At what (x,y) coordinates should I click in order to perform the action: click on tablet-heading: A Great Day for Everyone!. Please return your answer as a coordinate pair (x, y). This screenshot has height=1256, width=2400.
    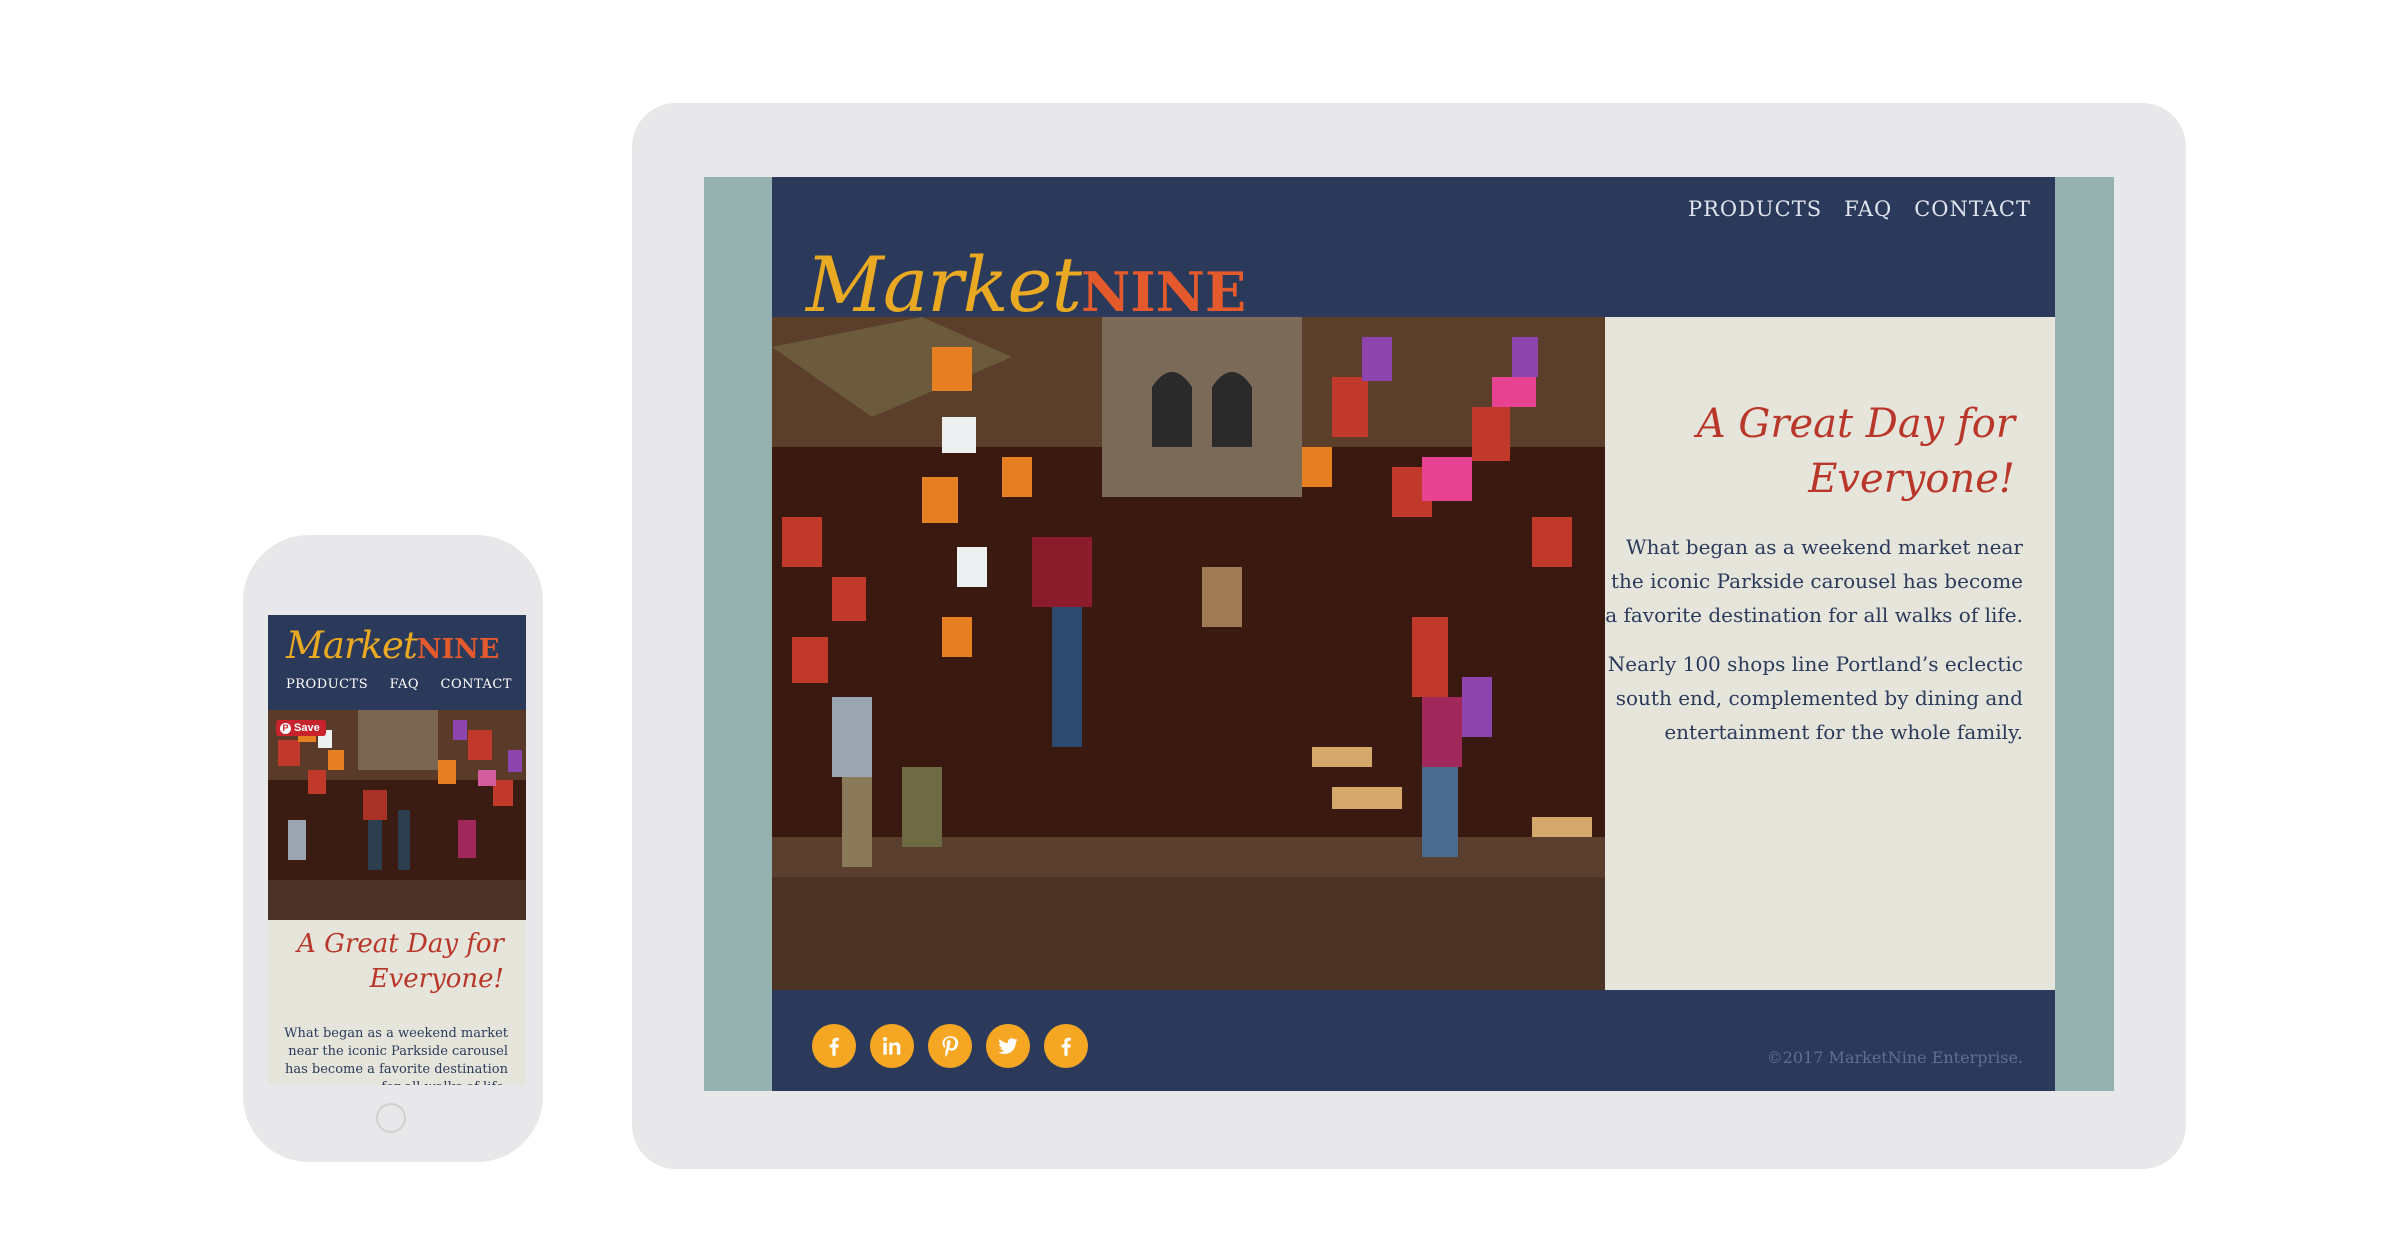
    Looking at the image, I should click on (1815, 452).